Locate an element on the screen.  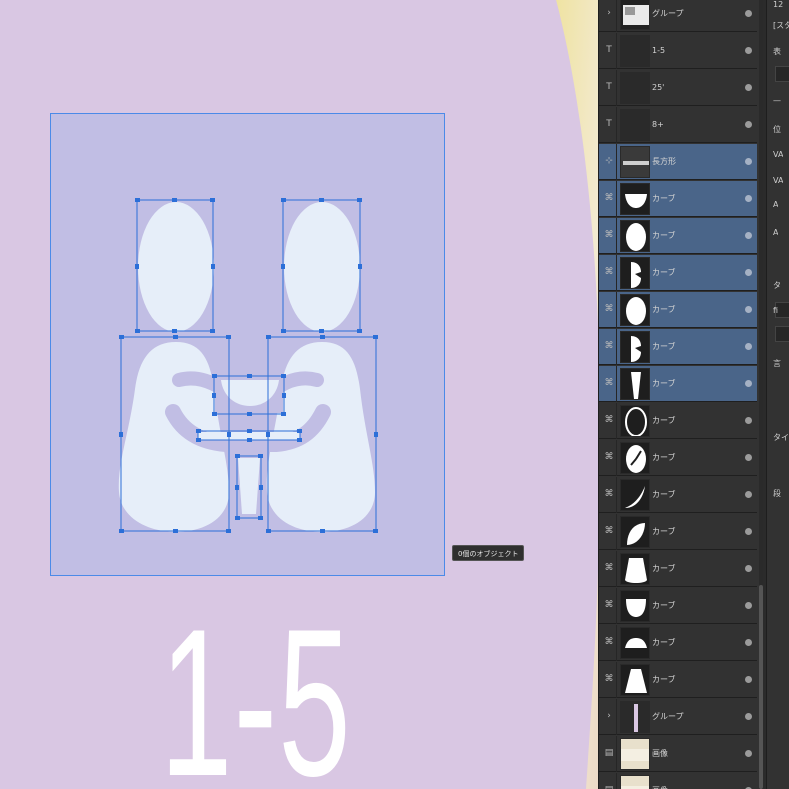
ligature-icon: fi is located at coordinates (775, 310).